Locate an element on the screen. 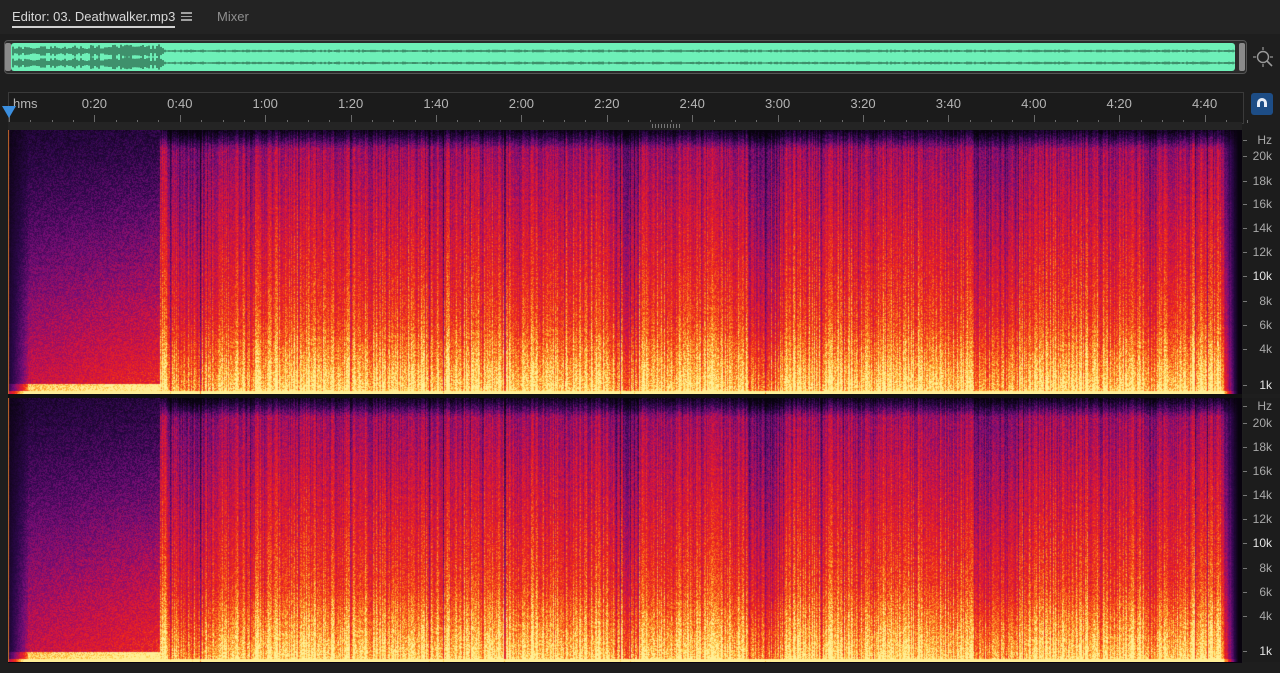  zoom-to-fit-icon is located at coordinates (1263, 57).